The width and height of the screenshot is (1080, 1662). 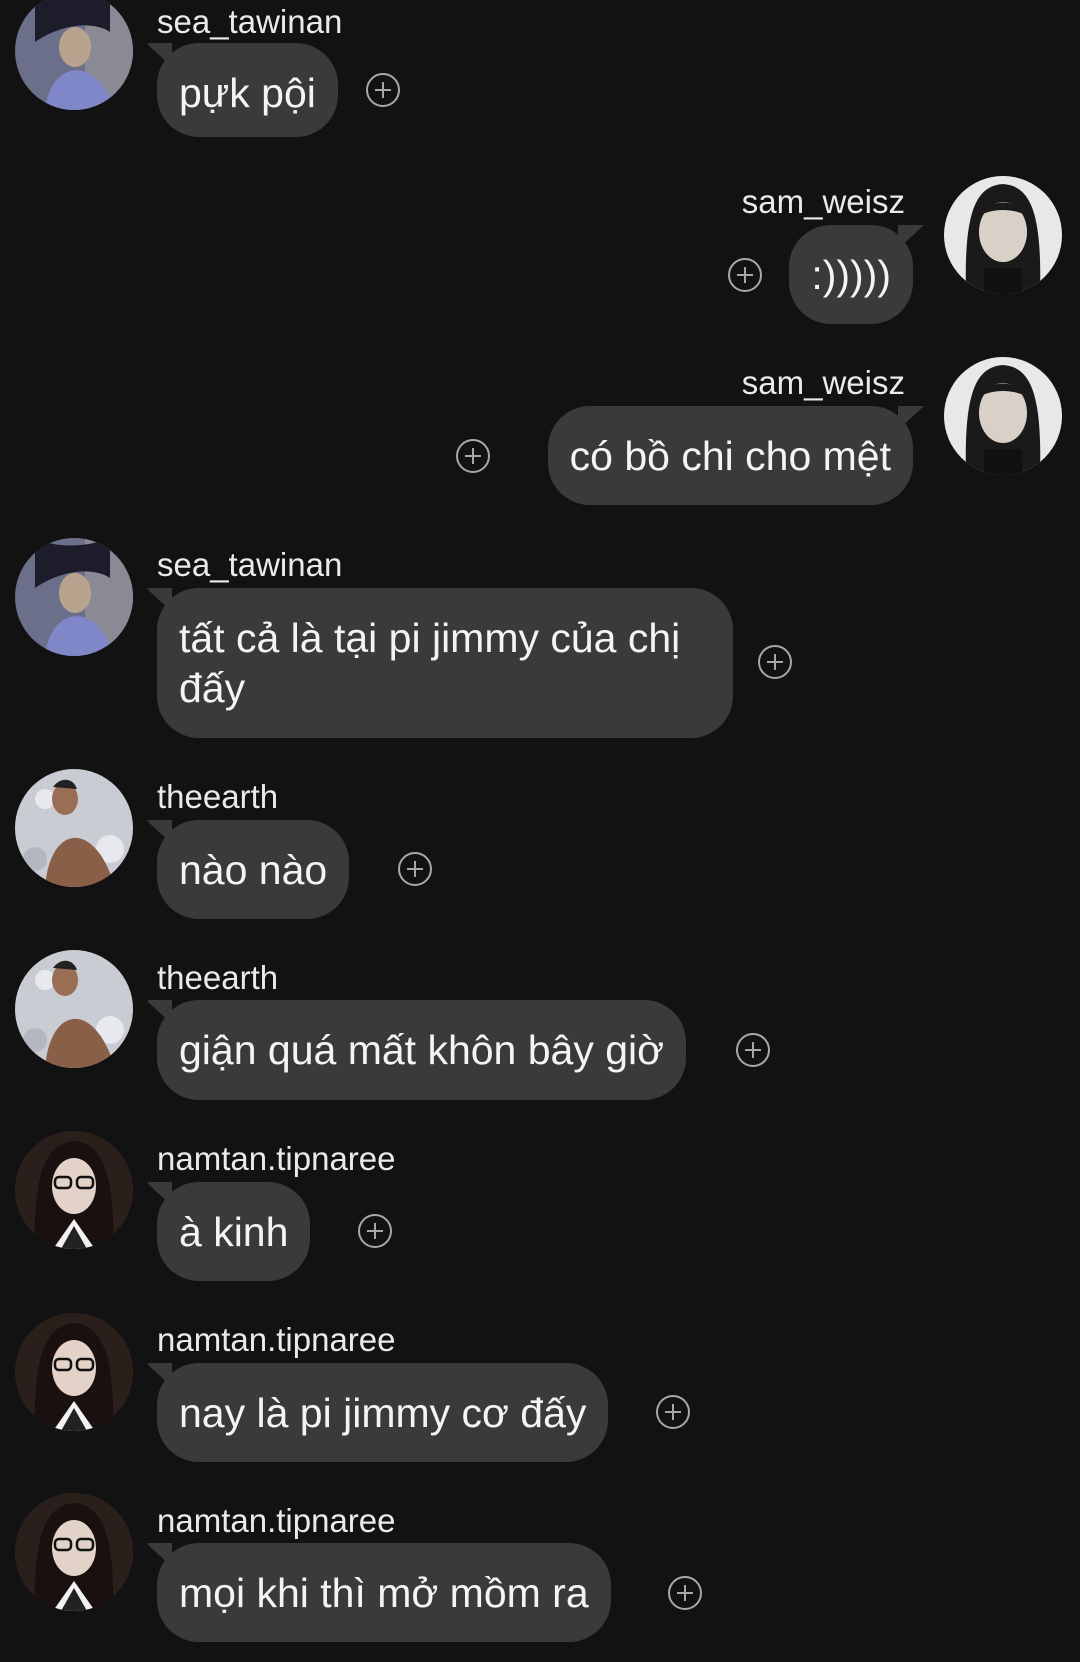 I want to click on message-bubble: có bồ chi cho mệt, so click(x=730, y=455).